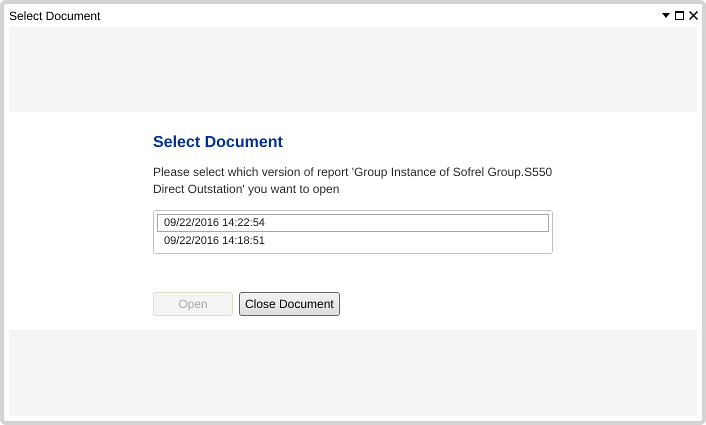 The image size is (706, 425). What do you see at coordinates (353, 241) in the screenshot?
I see `version-item: 09/22/2016 14:18:51` at bounding box center [353, 241].